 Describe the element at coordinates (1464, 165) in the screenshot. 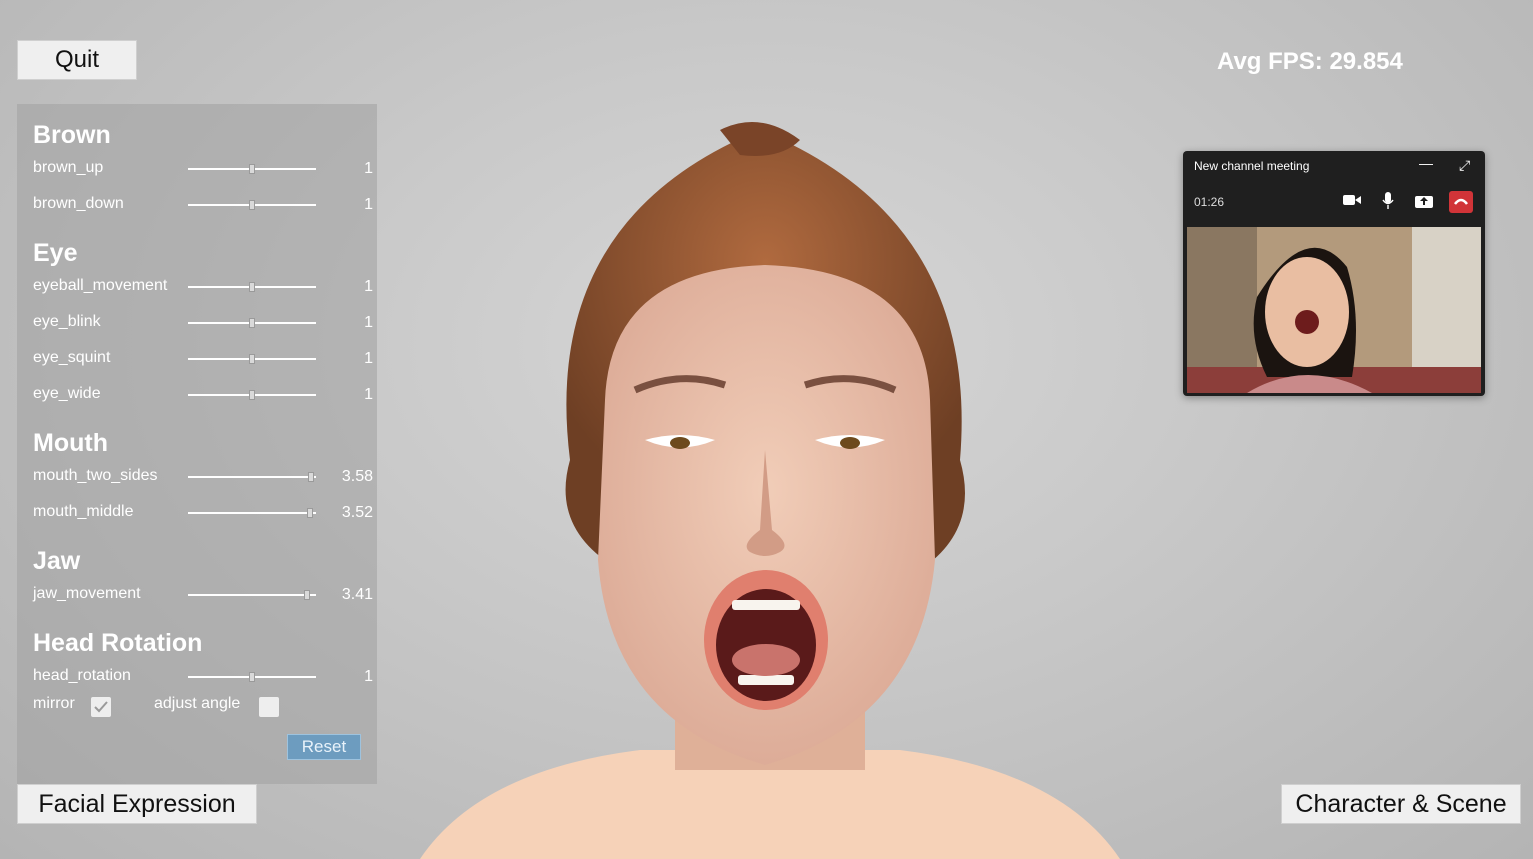

I see `expand-icon: ⤢` at that location.